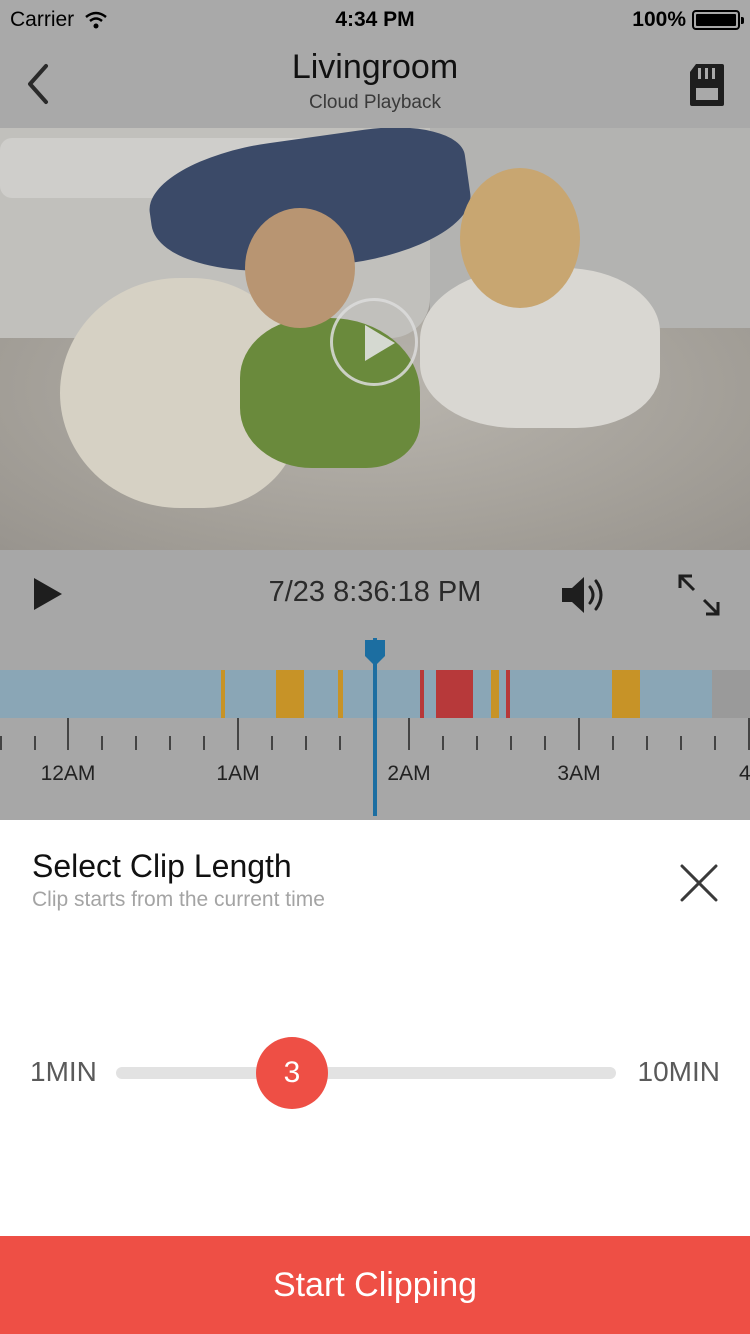 This screenshot has height=1334, width=750. What do you see at coordinates (375, 67) in the screenshot?
I see `page-title: Livingroom` at bounding box center [375, 67].